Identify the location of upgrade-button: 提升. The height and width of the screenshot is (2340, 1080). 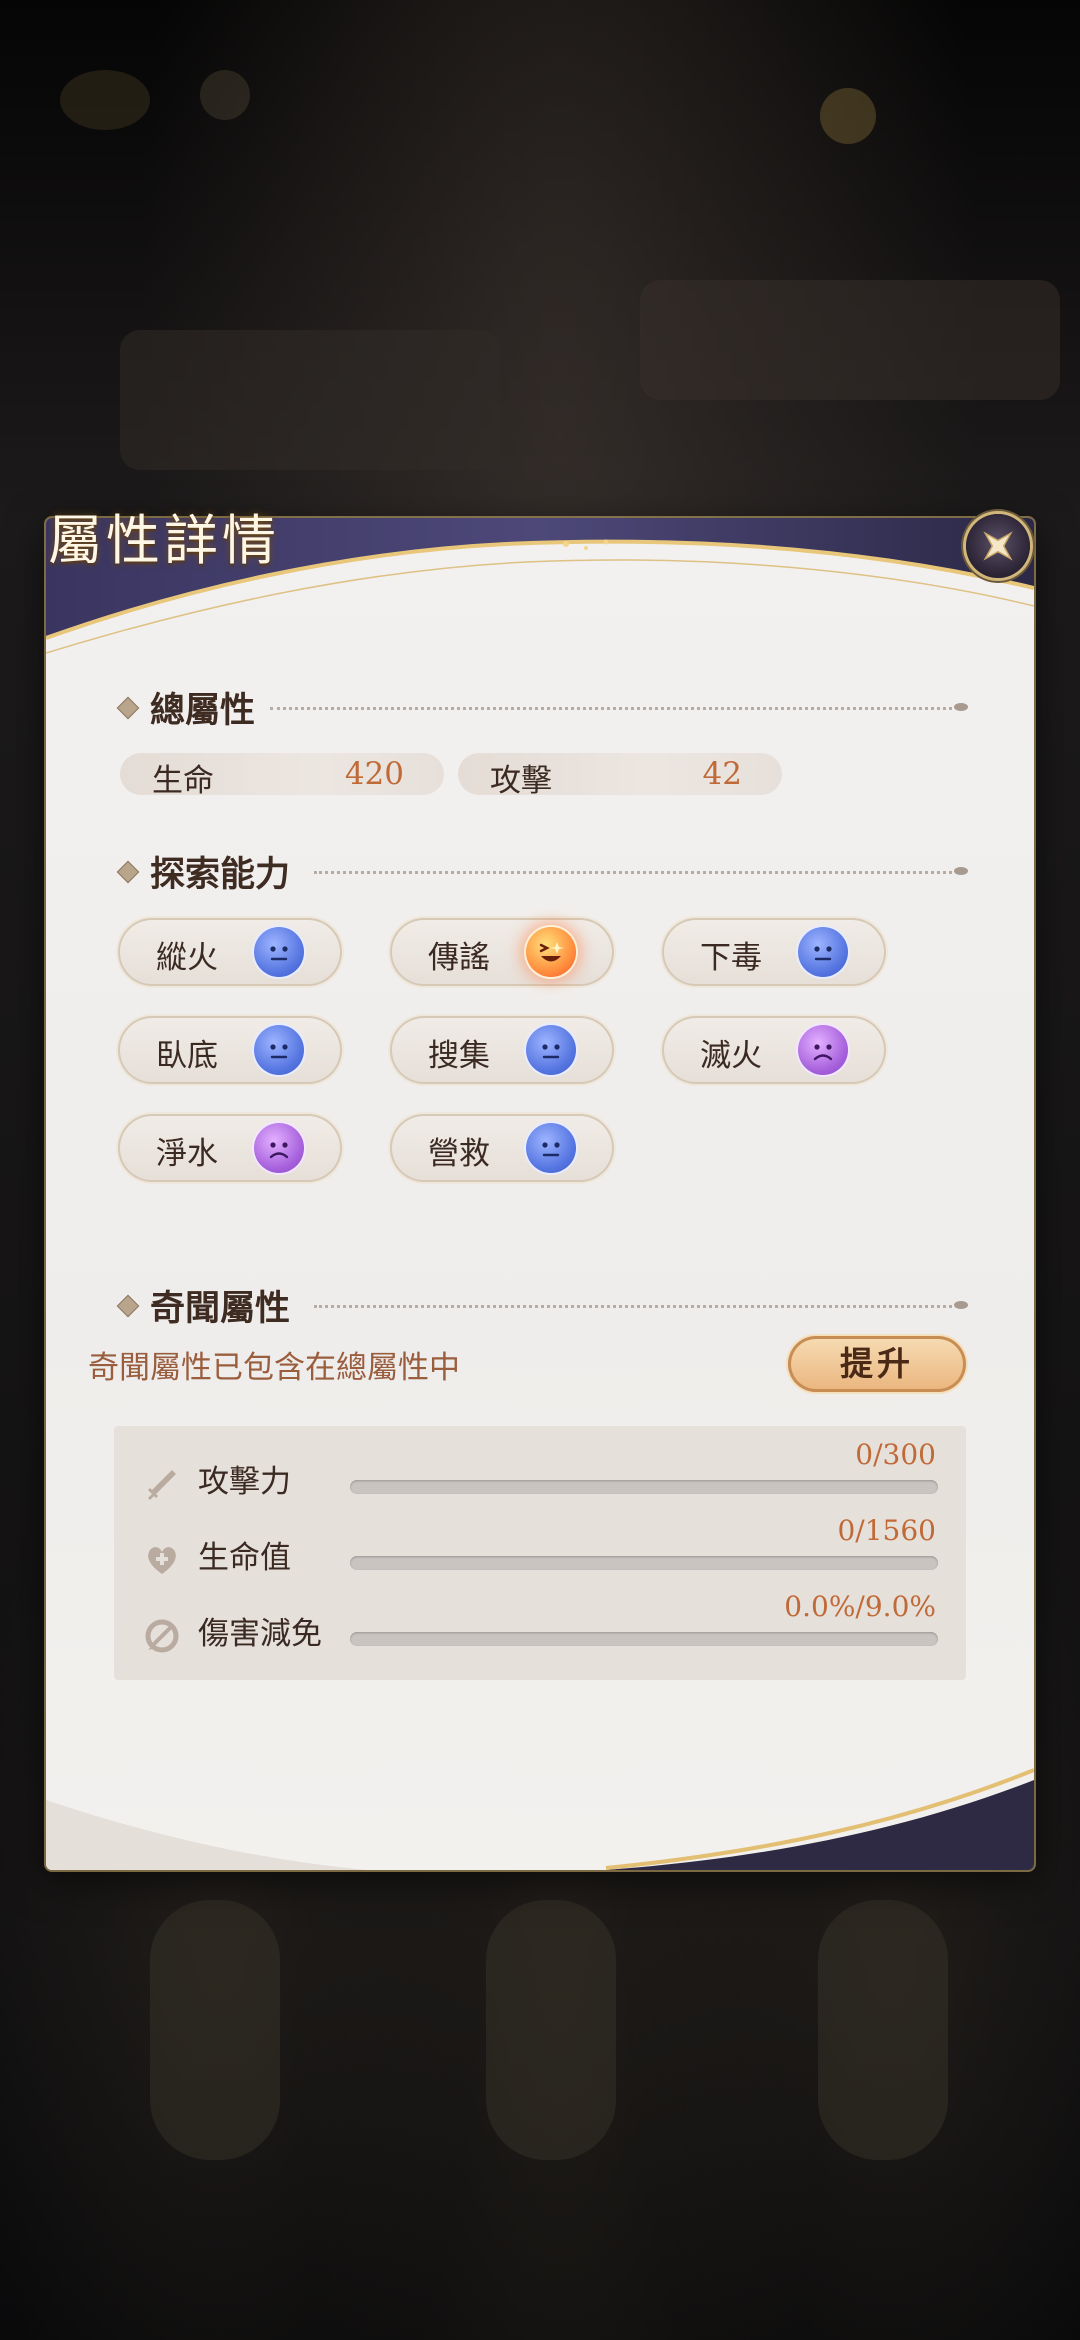
(877, 1364).